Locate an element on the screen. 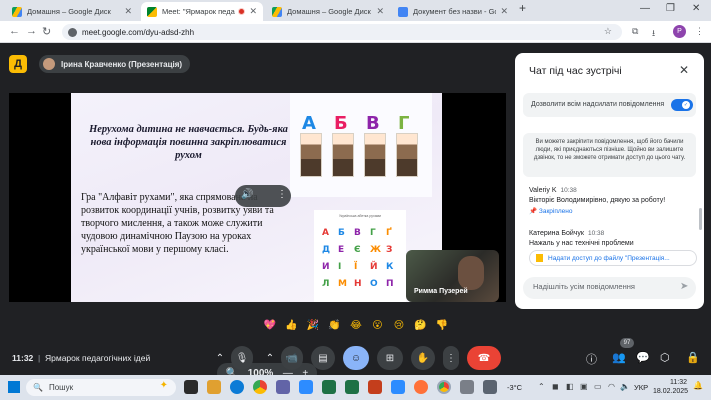 The image size is (711, 400). big-letter: Б is located at coordinates (341, 123).